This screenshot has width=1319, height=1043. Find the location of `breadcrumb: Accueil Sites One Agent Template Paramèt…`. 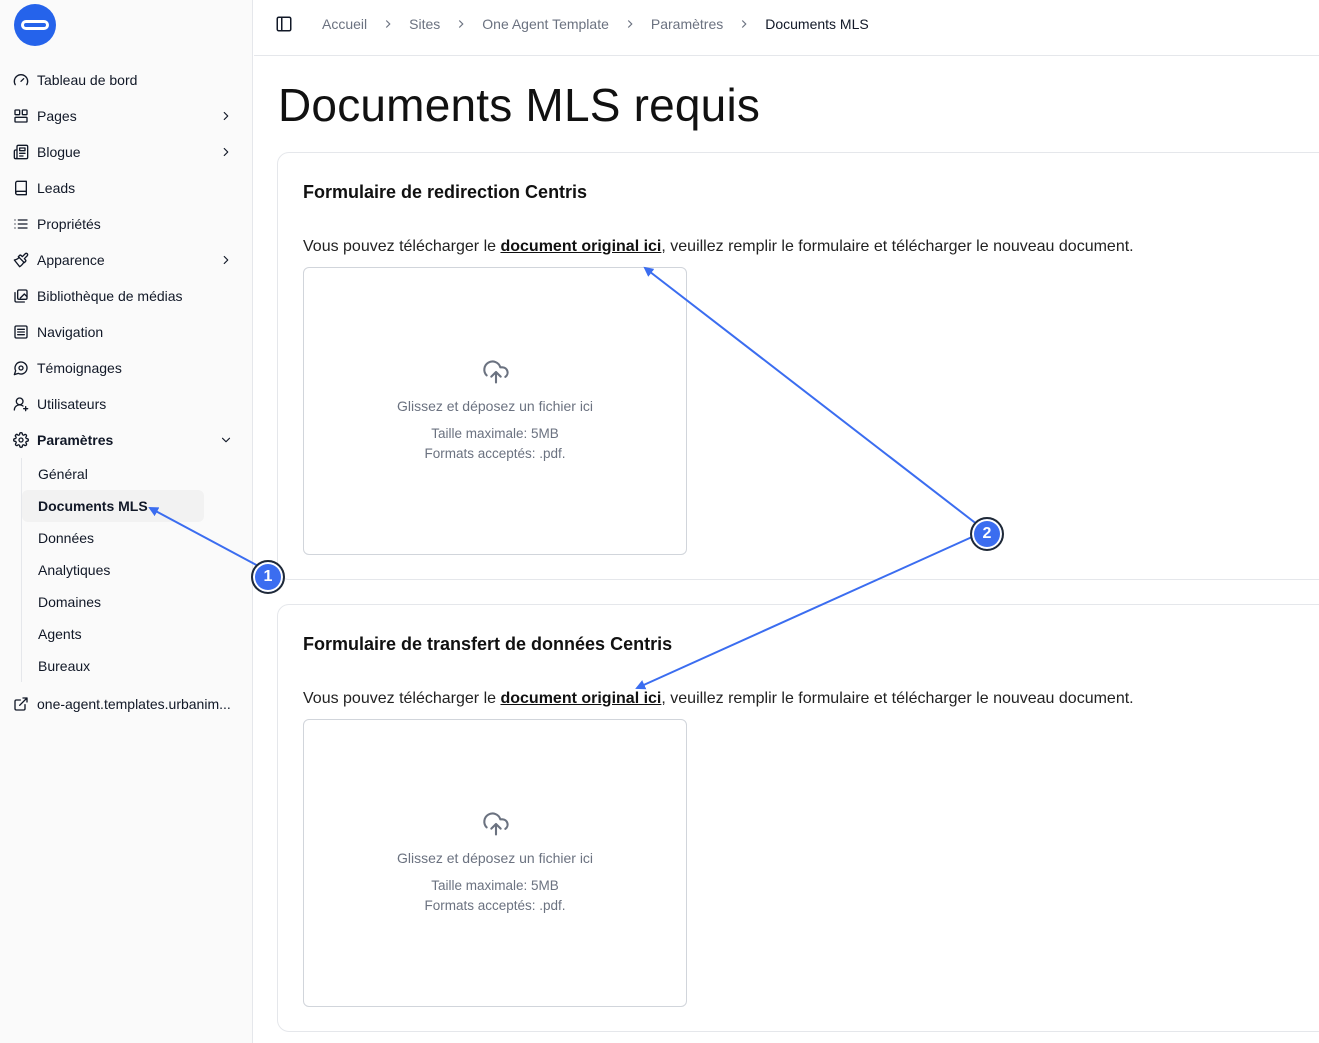

breadcrumb: Accueil Sites One Agent Template Paramèt… is located at coordinates (595, 24).